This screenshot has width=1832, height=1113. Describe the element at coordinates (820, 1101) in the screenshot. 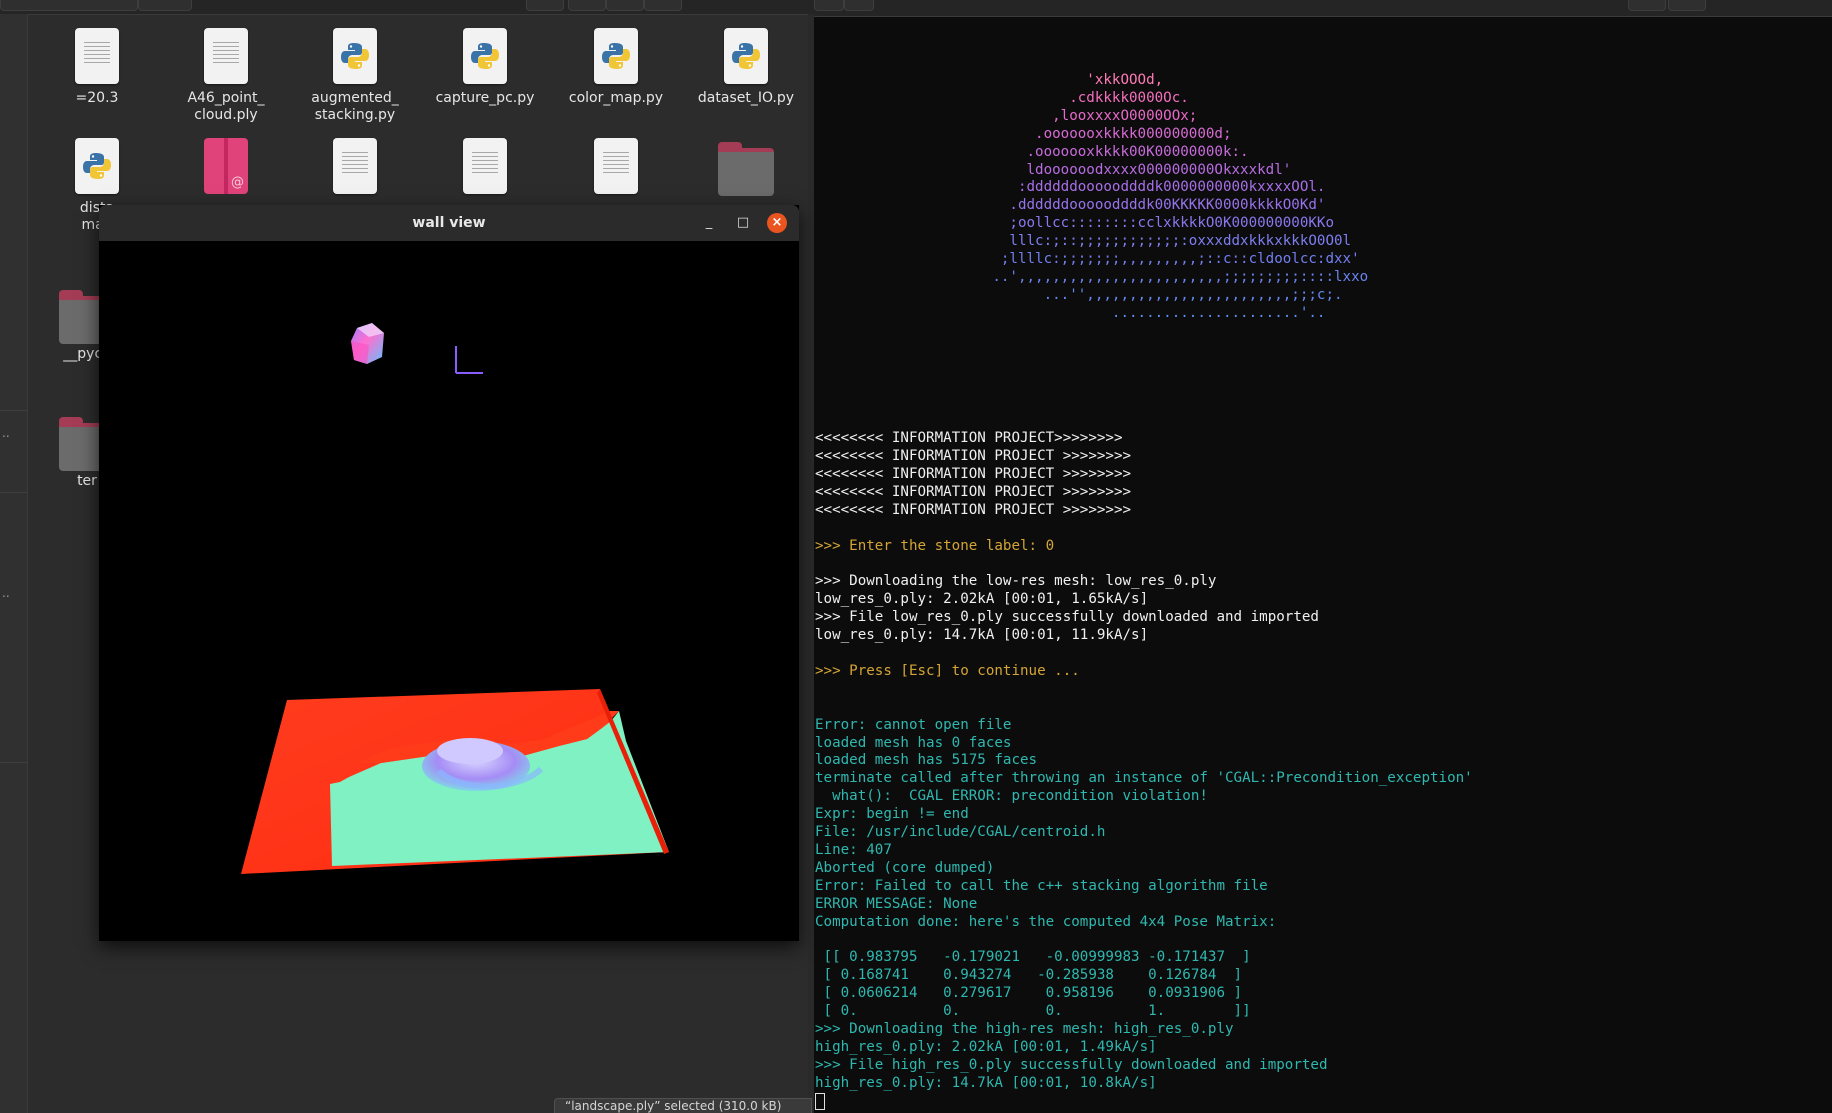

I see `terminal-cursor` at that location.